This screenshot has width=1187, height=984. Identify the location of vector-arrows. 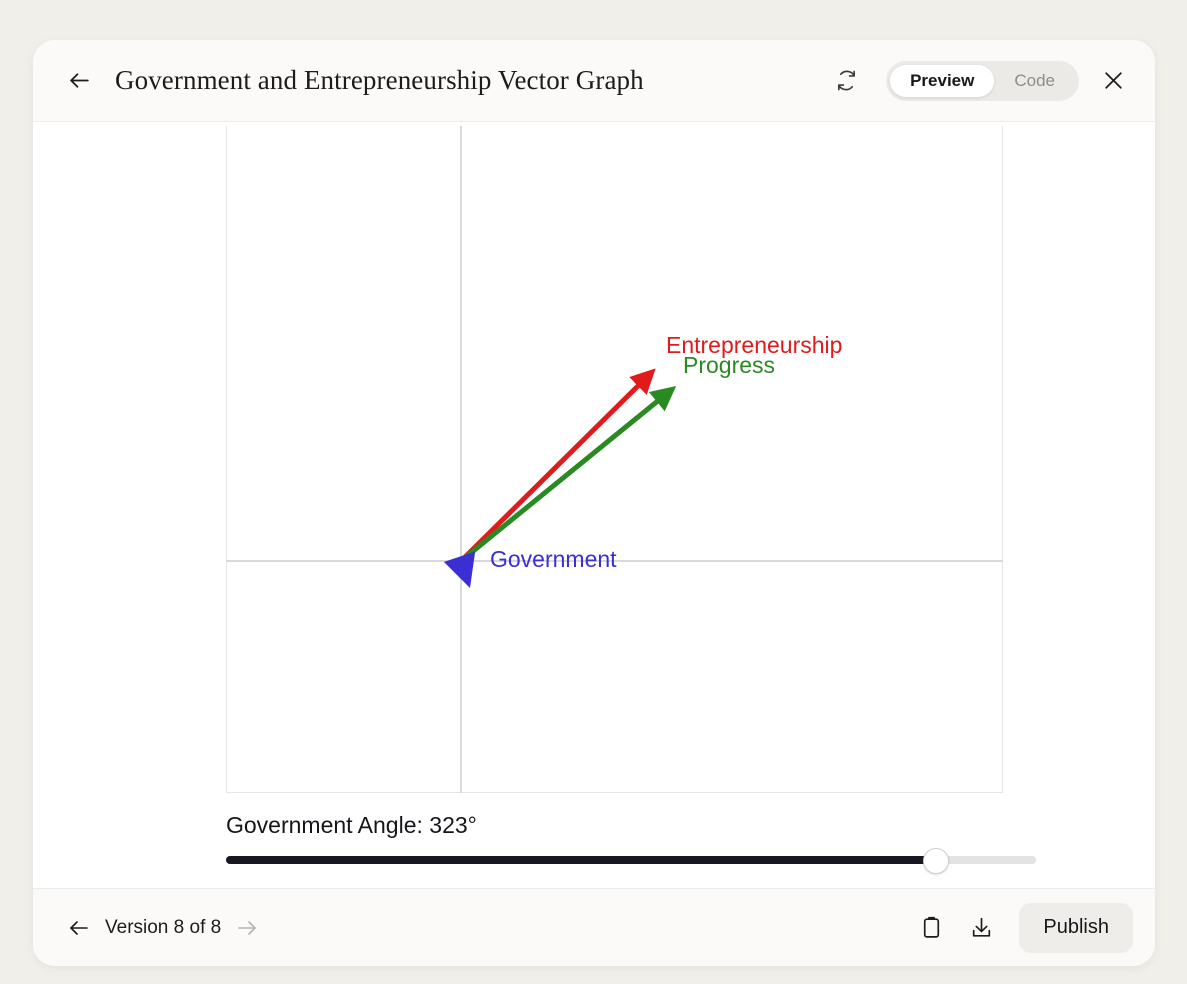
(560, 478).